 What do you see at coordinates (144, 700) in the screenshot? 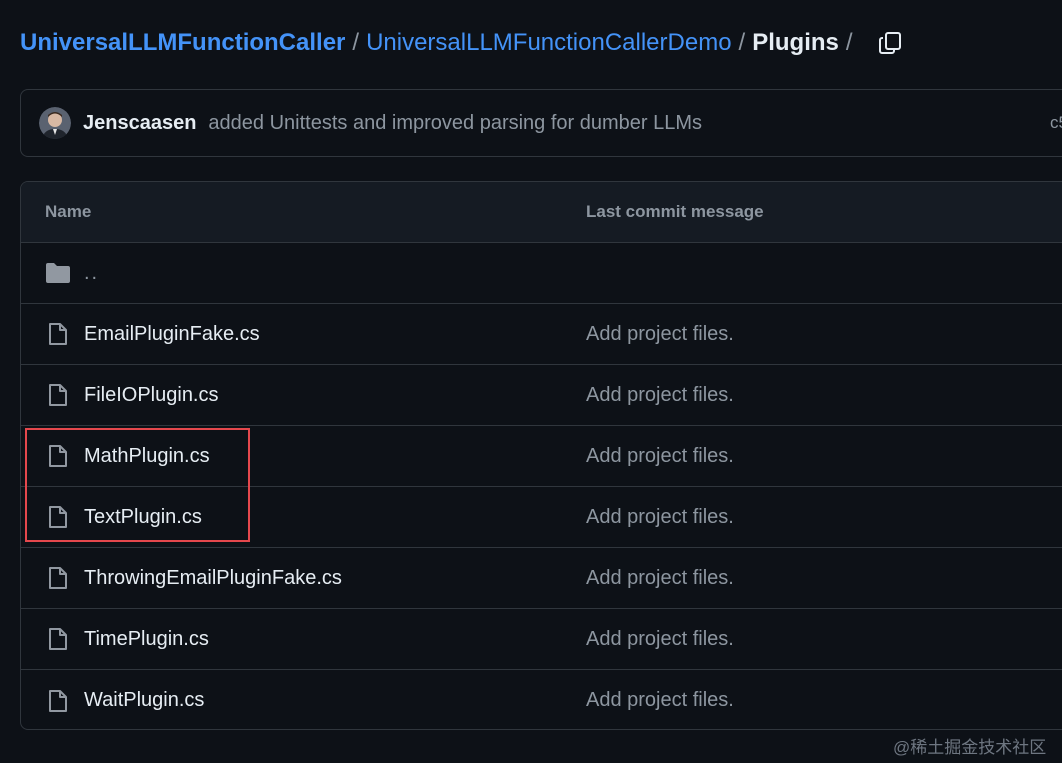
I see `file-name-link: WaitPlugin.cs` at bounding box center [144, 700].